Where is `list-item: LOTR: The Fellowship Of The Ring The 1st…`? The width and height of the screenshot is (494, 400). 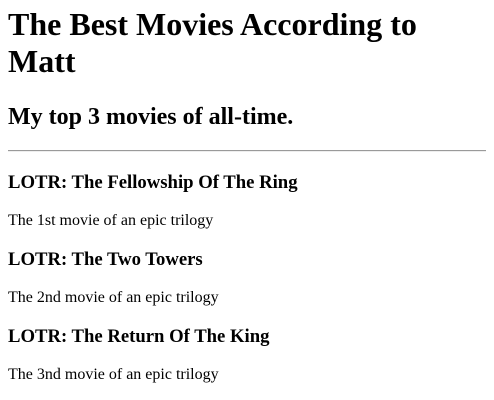 list-item: LOTR: The Fellowship Of The Ring The 1st… is located at coordinates (247, 201).